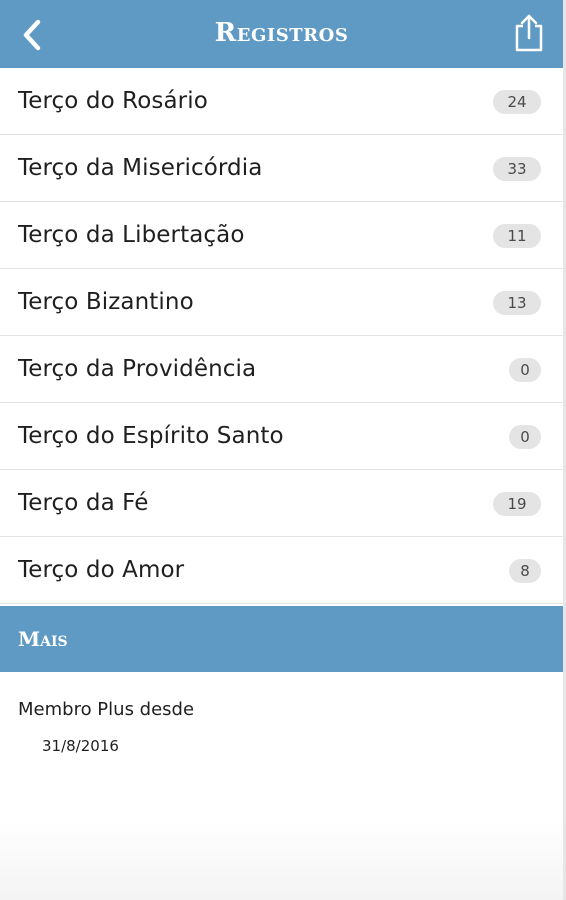 The image size is (566, 900). What do you see at coordinates (43, 639) in the screenshot?
I see `section-title: Mais` at bounding box center [43, 639].